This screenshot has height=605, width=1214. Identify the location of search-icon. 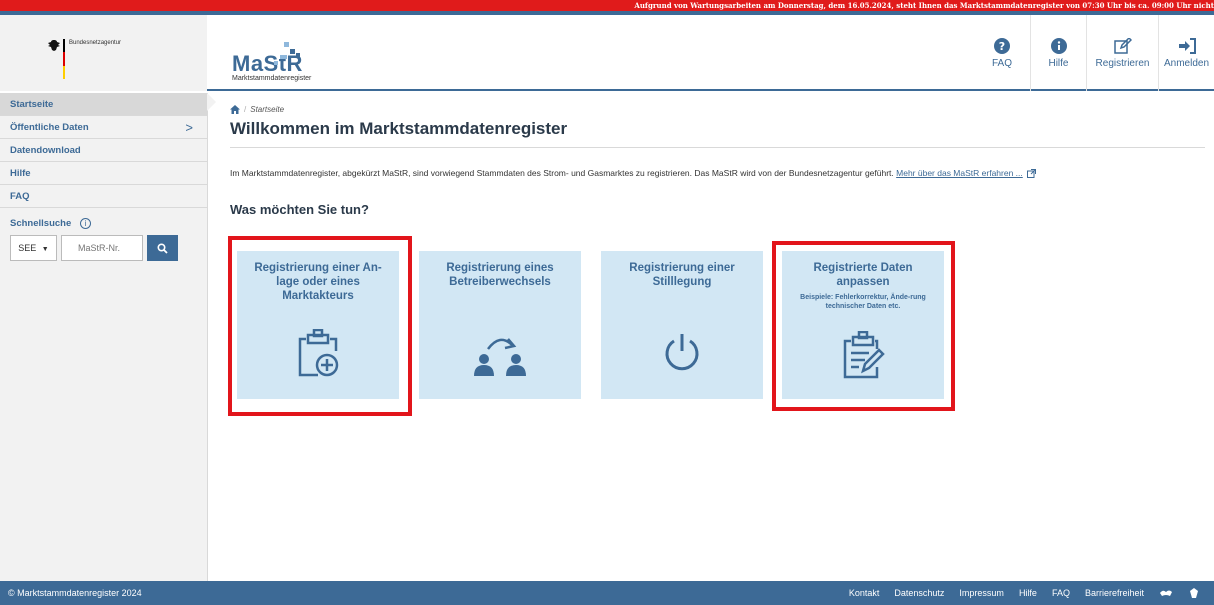
(162, 248).